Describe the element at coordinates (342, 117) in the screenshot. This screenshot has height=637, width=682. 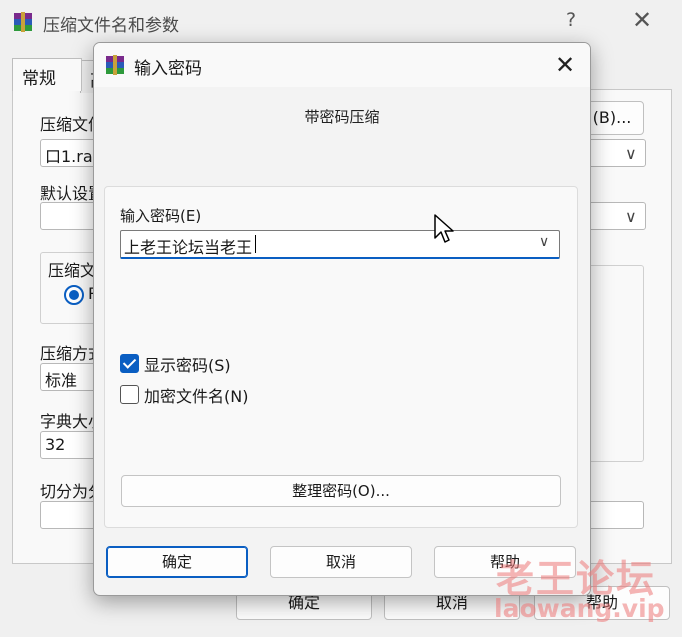
I see `dialog-subtitle: 带密码压缩` at that location.